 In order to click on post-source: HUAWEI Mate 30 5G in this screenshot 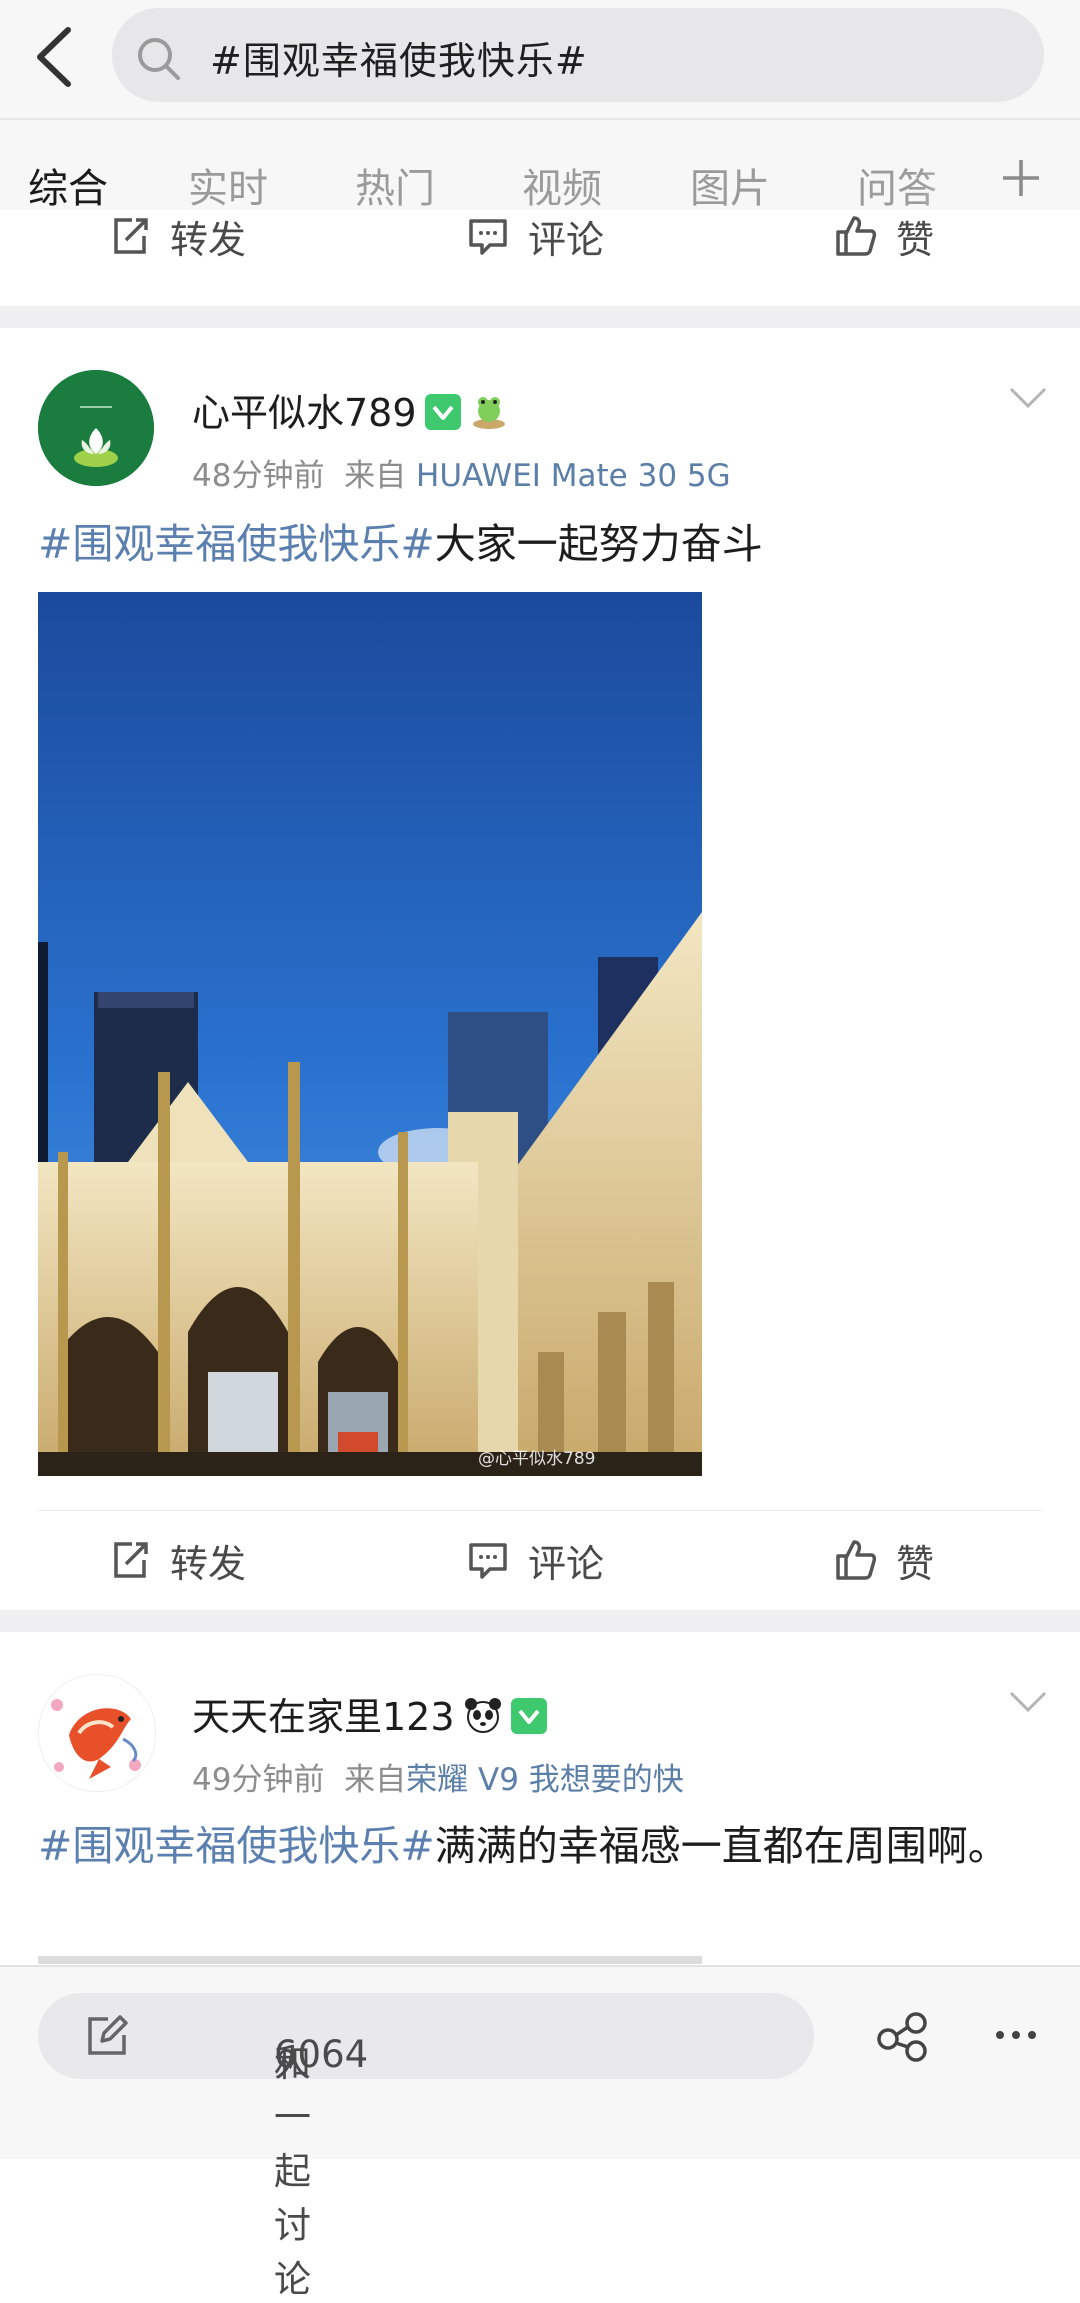, I will do `click(573, 476)`.